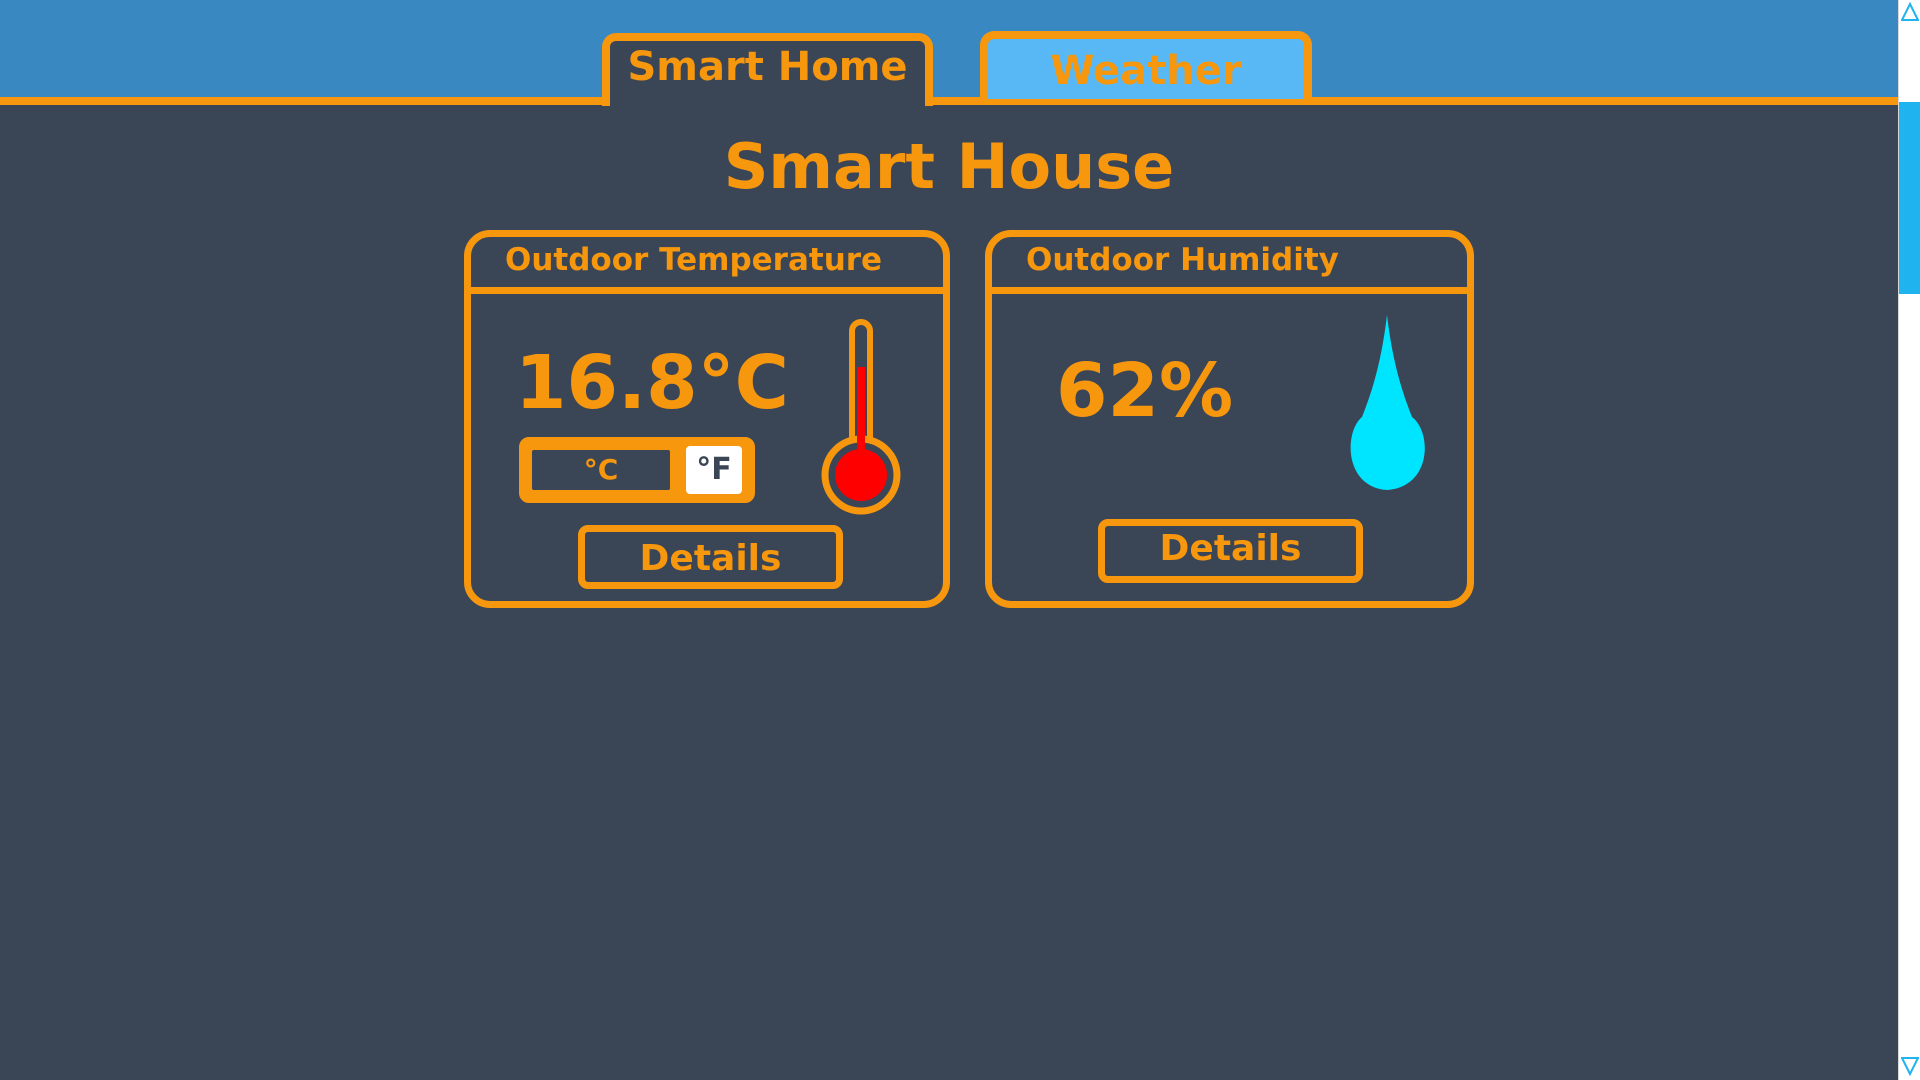 The image size is (1920, 1080). I want to click on outdoor-temperature-card: Outdoor Temperature 16.8°C °C °F Details, so click(707, 419).